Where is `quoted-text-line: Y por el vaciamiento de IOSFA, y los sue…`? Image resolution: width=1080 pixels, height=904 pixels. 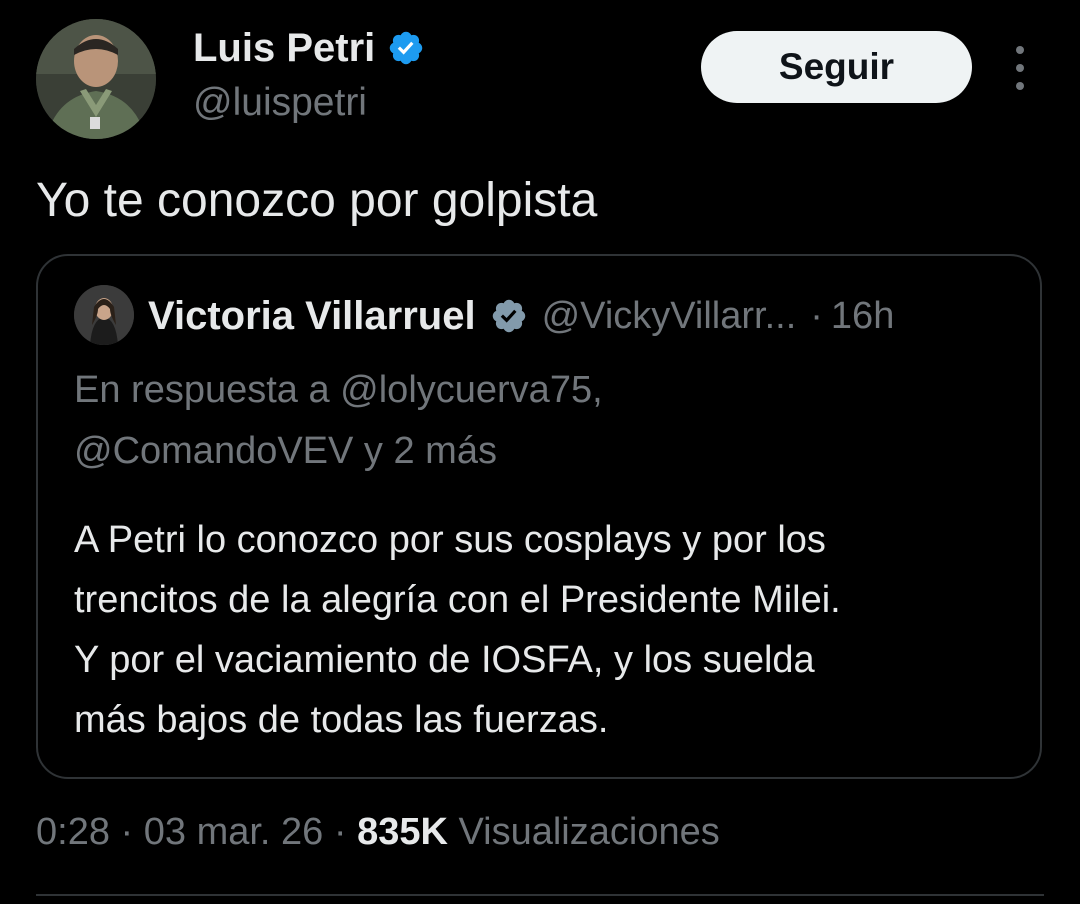
quoted-text-line: Y por el vaciamiento de IOSFA, y los sue… is located at coordinates (444, 660).